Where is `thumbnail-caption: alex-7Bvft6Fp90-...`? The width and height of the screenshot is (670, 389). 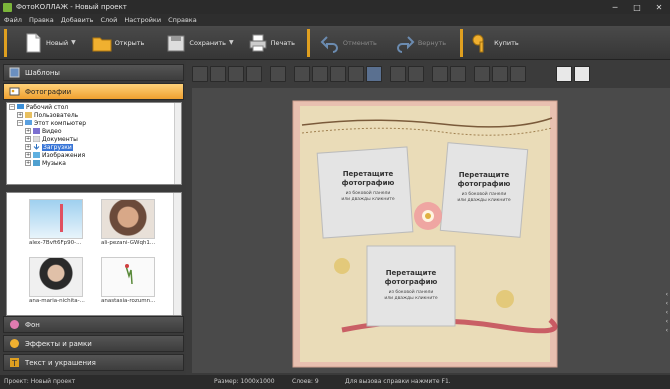 thumbnail-caption: alex-7Bvft6Fp90-... is located at coordinates (55, 243).